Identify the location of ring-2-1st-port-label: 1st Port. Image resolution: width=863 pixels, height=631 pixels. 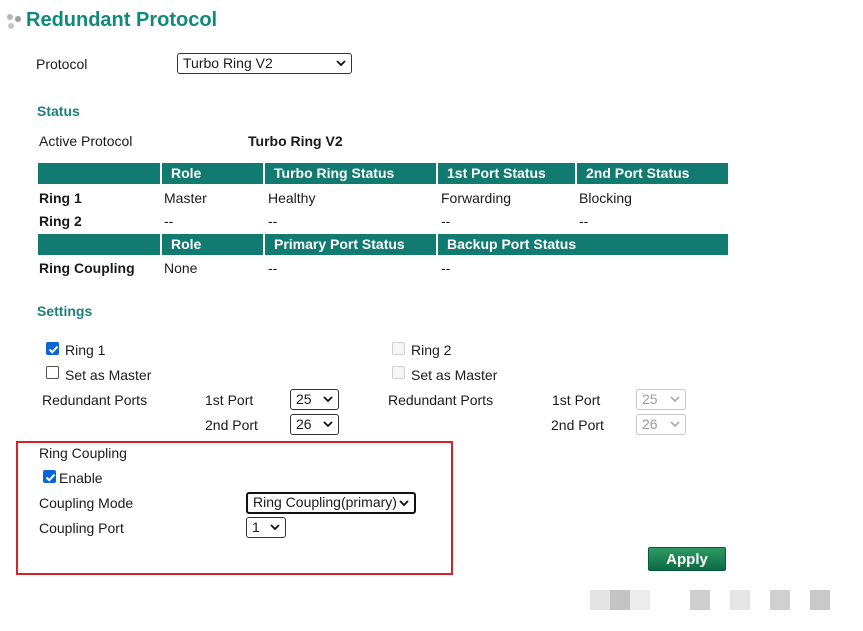
(576, 400).